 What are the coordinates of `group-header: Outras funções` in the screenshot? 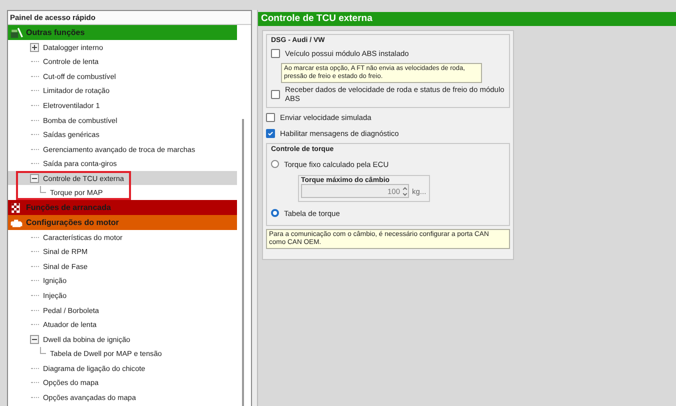 It's located at (122, 32).